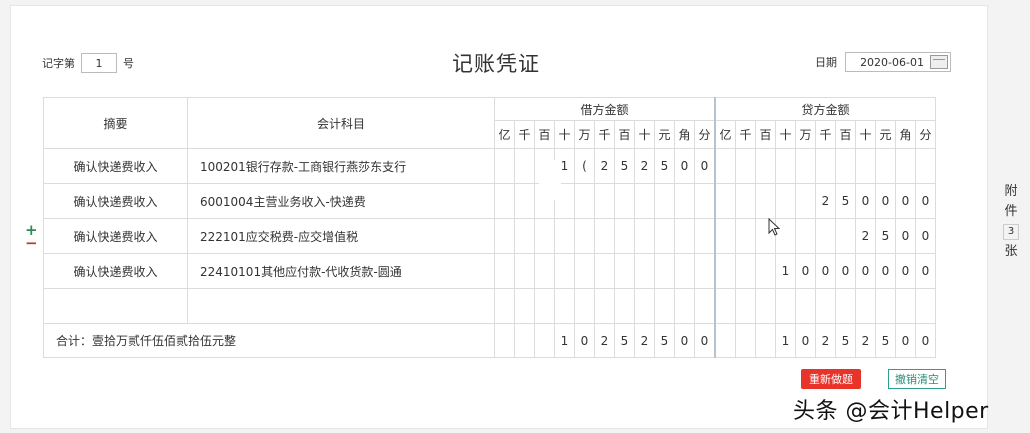  I want to click on credit-digit-cell: 1, so click(785, 271).